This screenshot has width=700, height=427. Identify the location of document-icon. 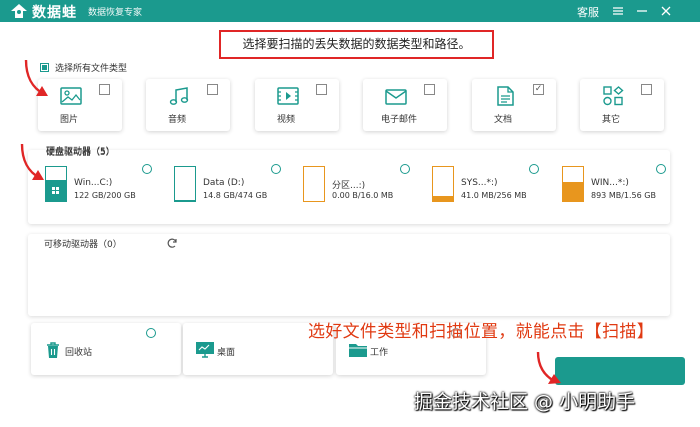
(505, 96).